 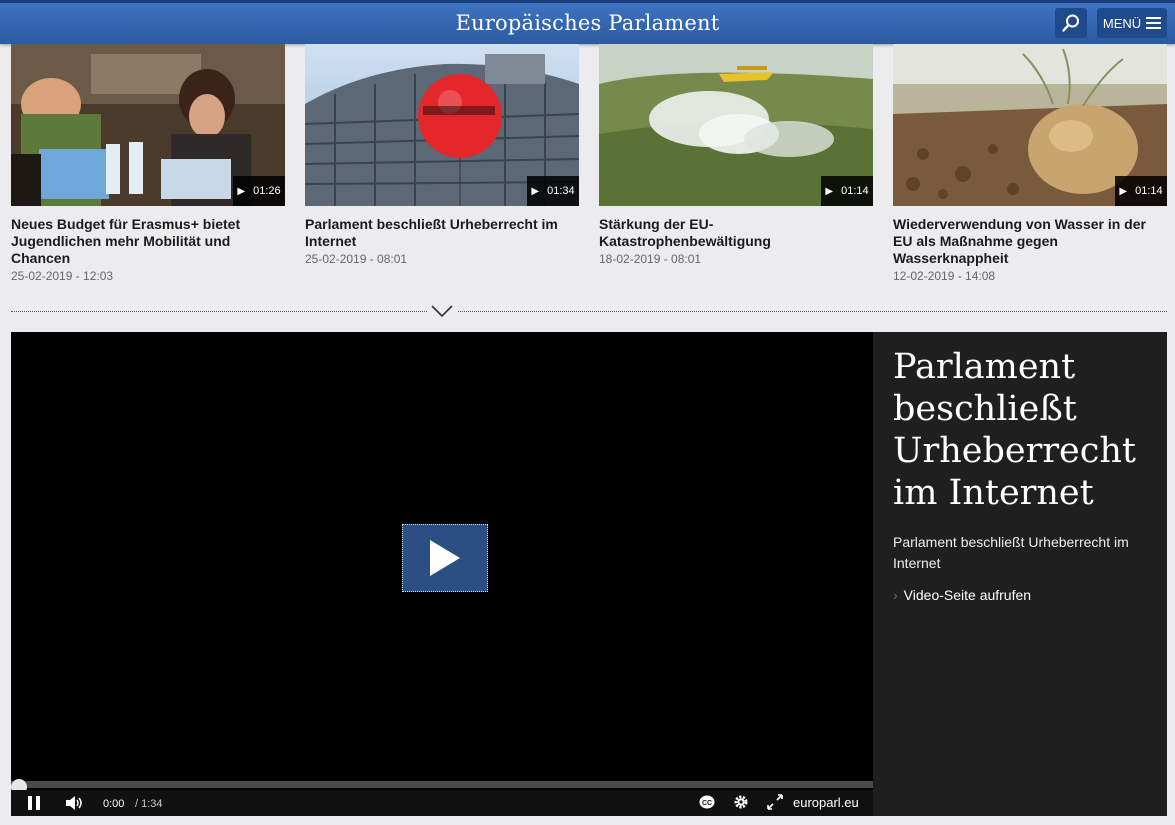 What do you see at coordinates (442, 125) in the screenshot?
I see `video-thumbnail: ▶ 01:34` at bounding box center [442, 125].